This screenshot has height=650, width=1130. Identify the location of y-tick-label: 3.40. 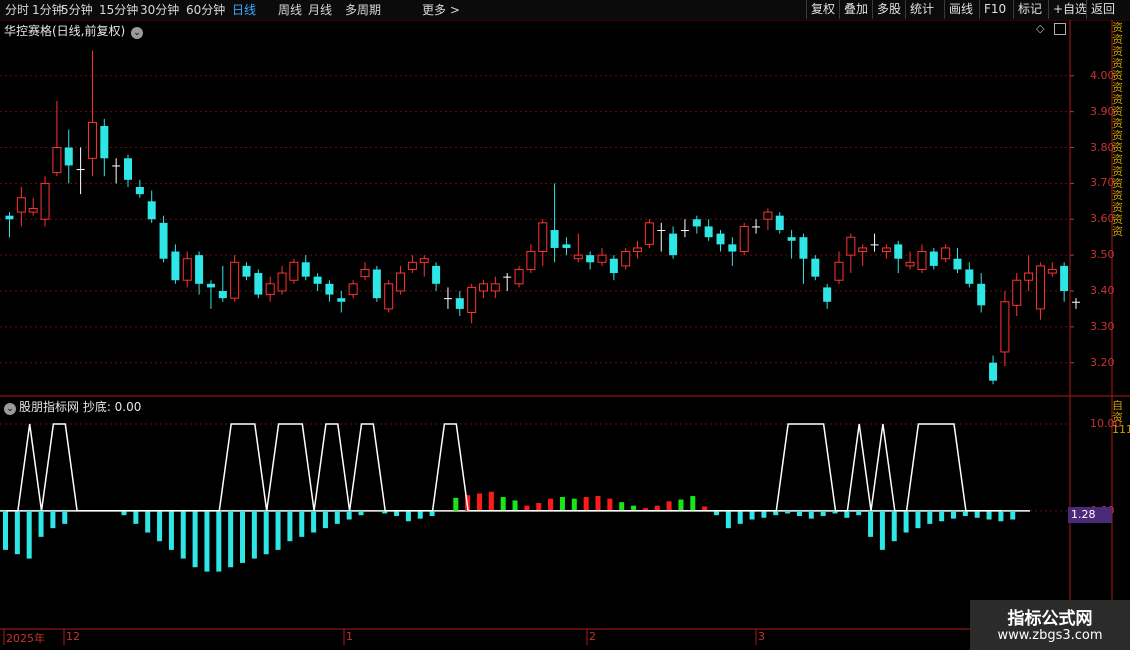
(1102, 290).